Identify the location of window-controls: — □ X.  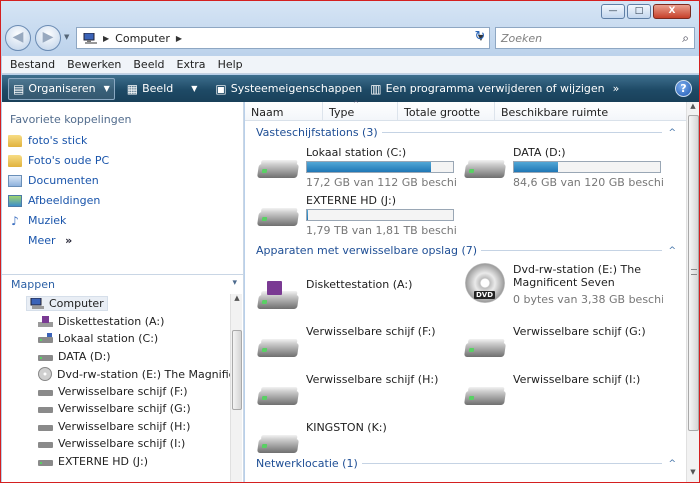
(646, 11).